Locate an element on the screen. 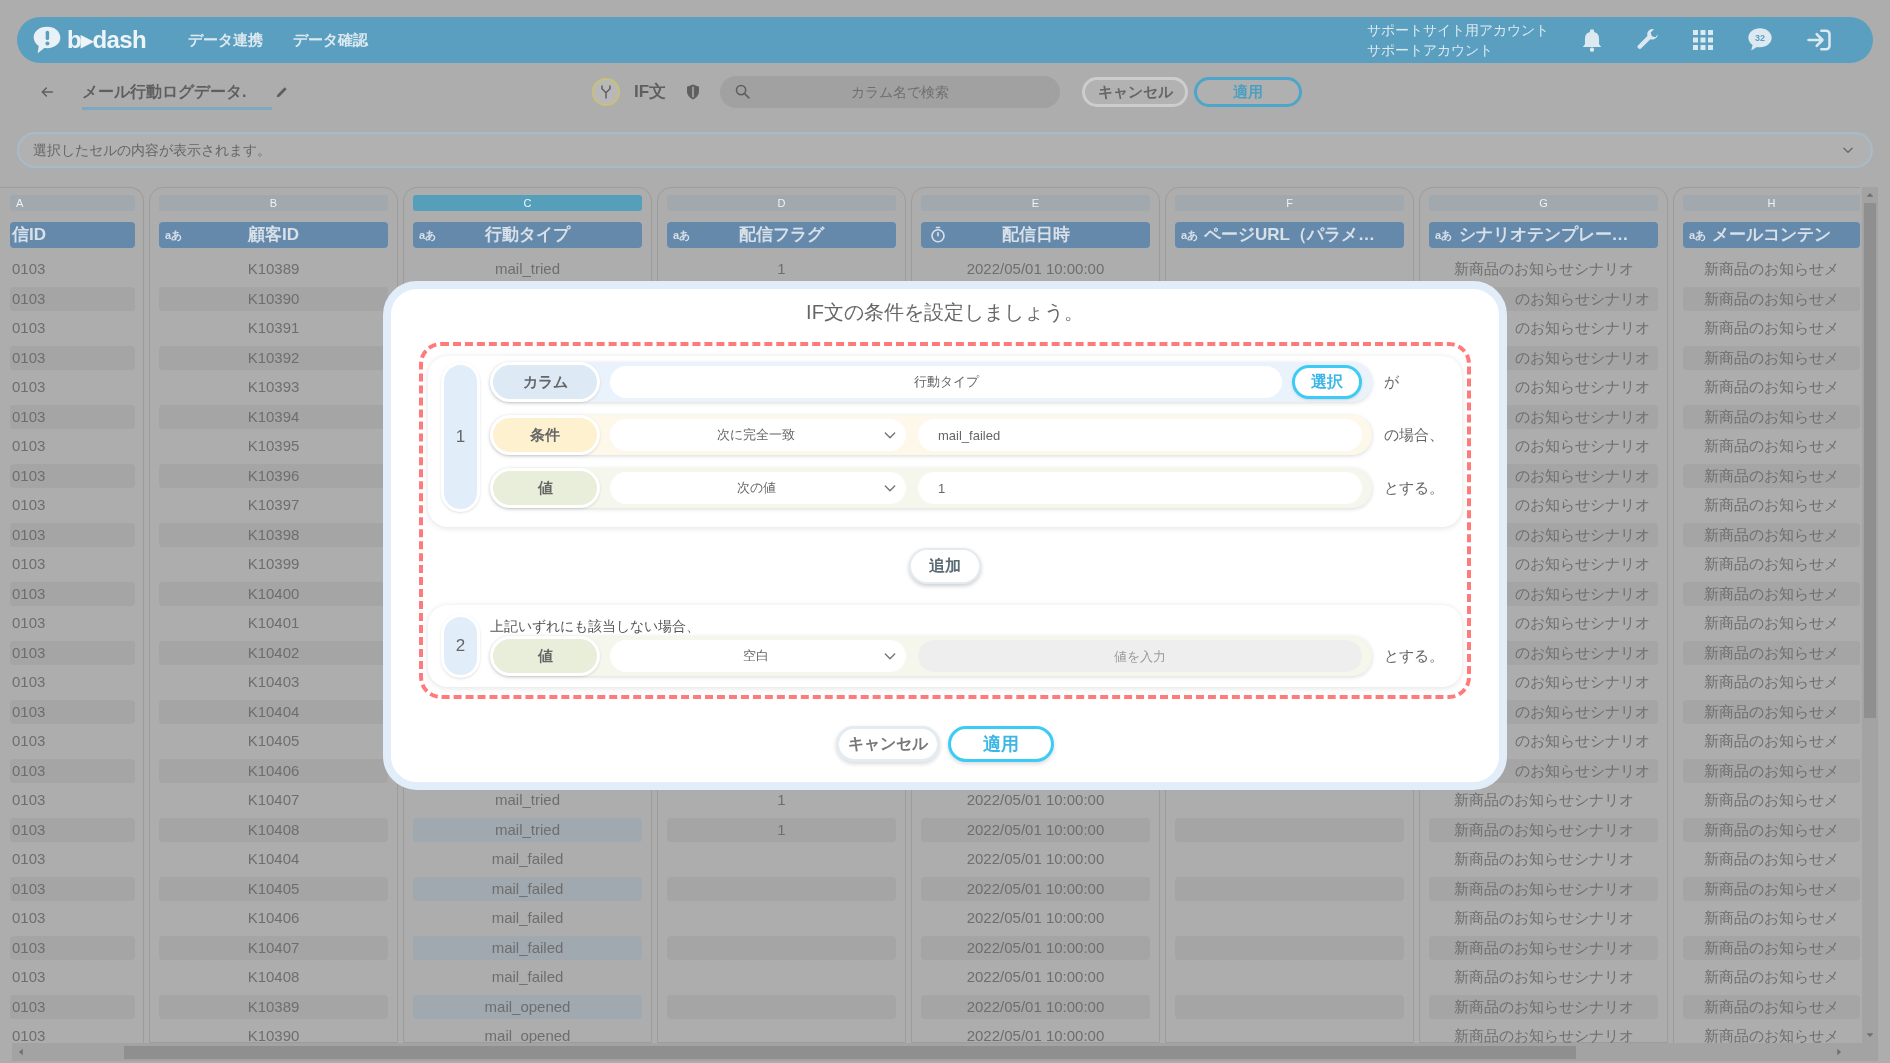 The width and height of the screenshot is (1890, 1063). column-letter: D is located at coordinates (781, 203).